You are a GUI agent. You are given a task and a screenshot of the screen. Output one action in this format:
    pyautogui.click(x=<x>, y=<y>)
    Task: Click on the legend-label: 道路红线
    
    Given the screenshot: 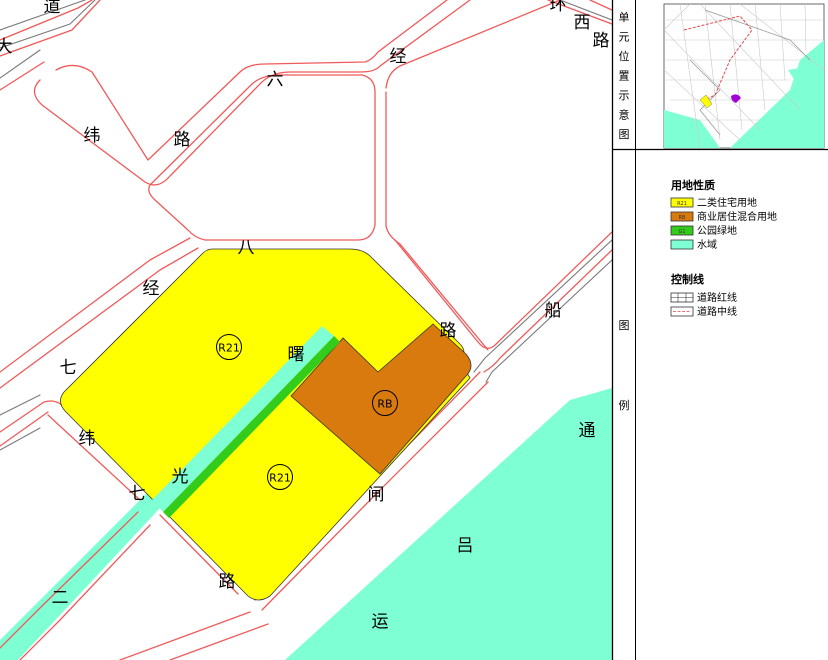 What is the action you would take?
    pyautogui.click(x=717, y=297)
    